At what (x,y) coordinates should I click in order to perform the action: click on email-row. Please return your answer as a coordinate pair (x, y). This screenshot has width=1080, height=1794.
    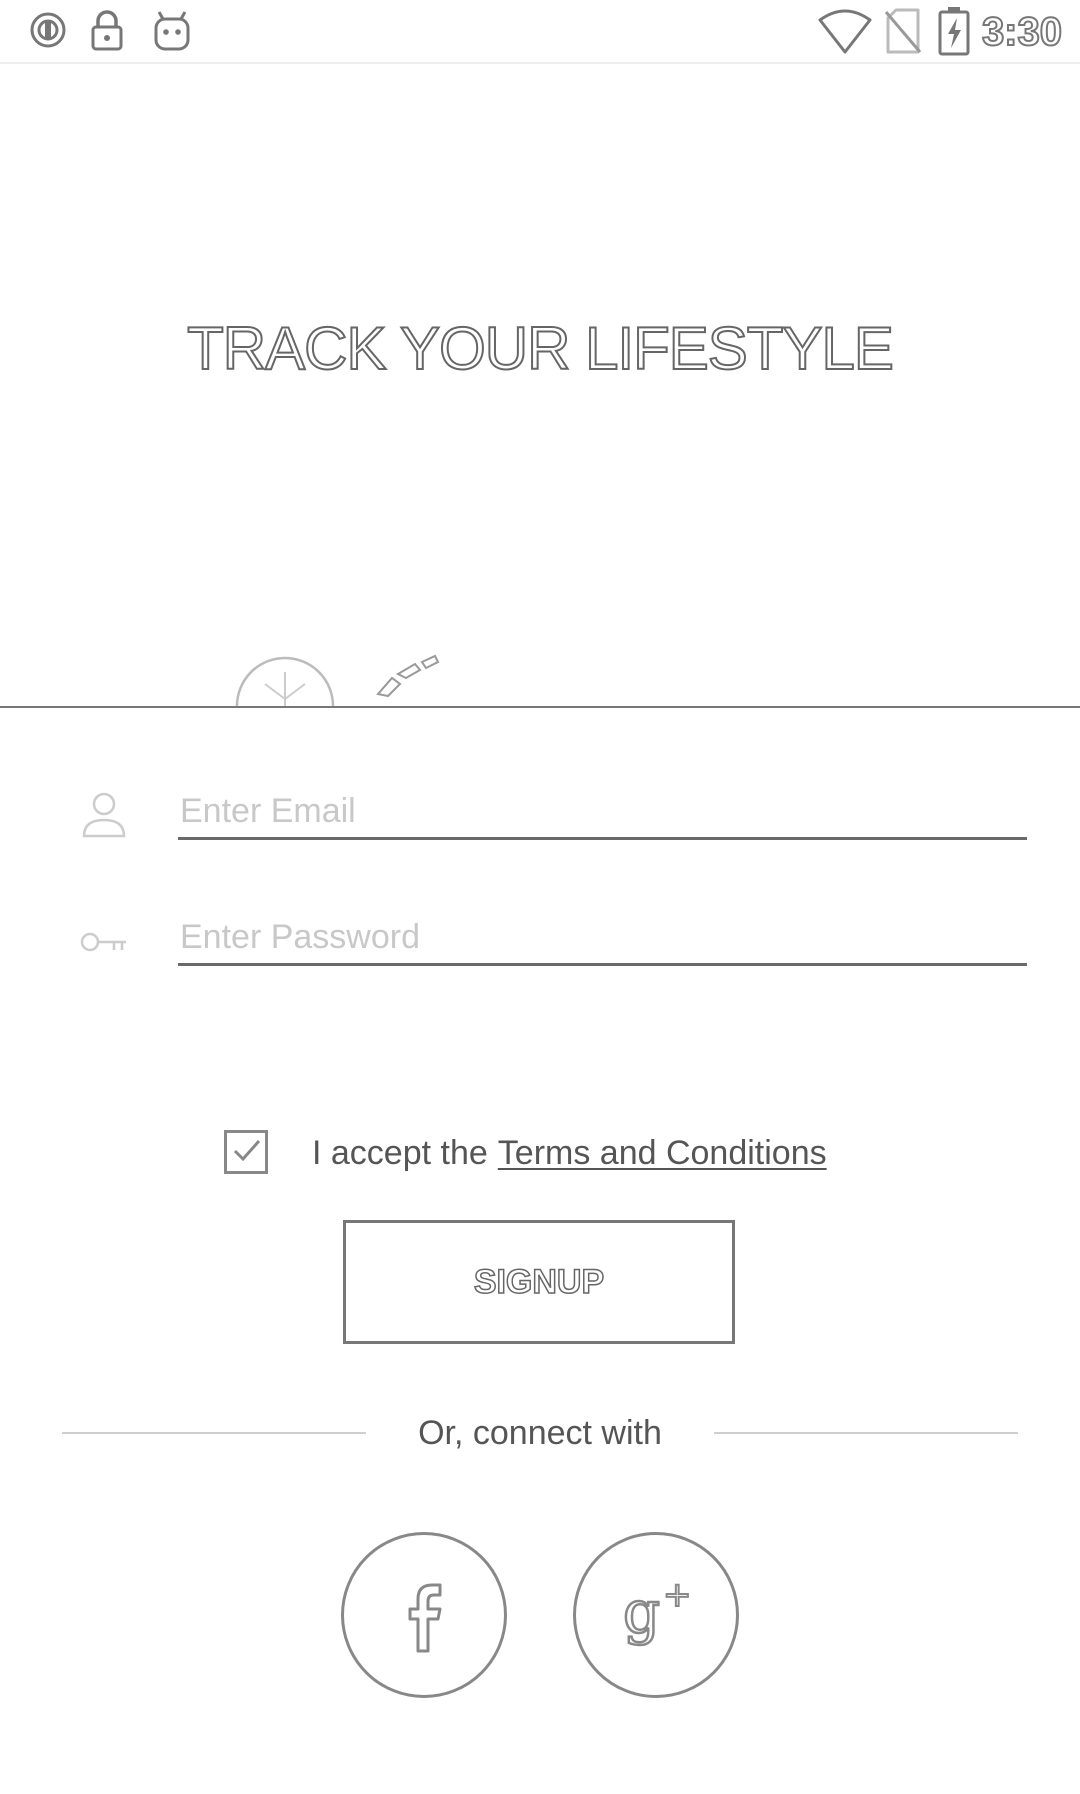
    Looking at the image, I should click on (540, 820).